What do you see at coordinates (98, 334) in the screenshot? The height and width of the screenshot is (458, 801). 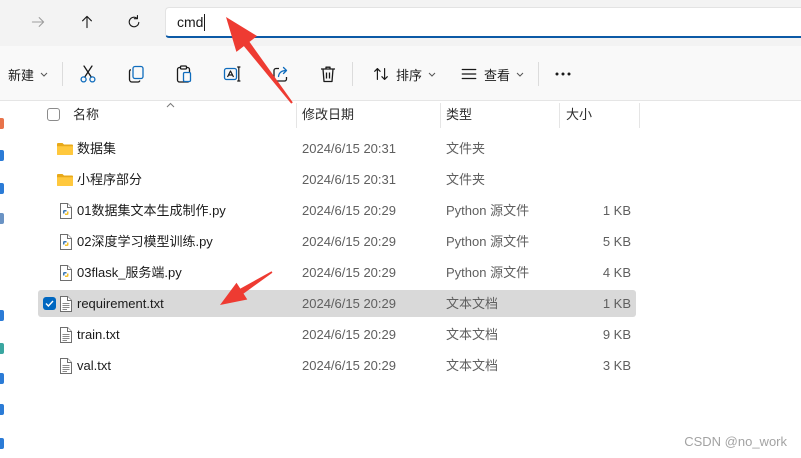 I see `file-name: train.txt` at bounding box center [98, 334].